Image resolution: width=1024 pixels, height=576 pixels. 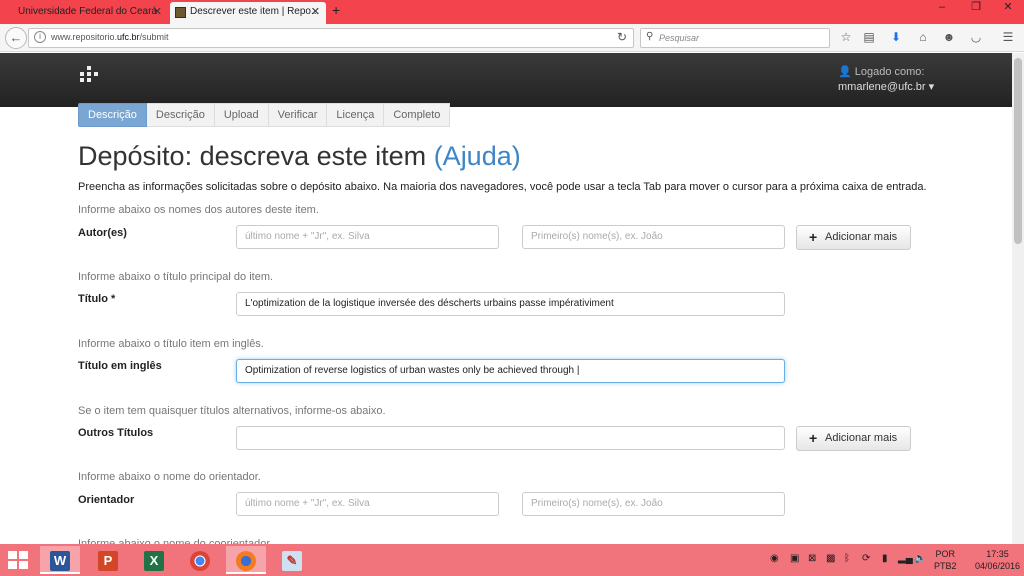 What do you see at coordinates (298, 115) in the screenshot?
I see `step-verificar: Verificar` at bounding box center [298, 115].